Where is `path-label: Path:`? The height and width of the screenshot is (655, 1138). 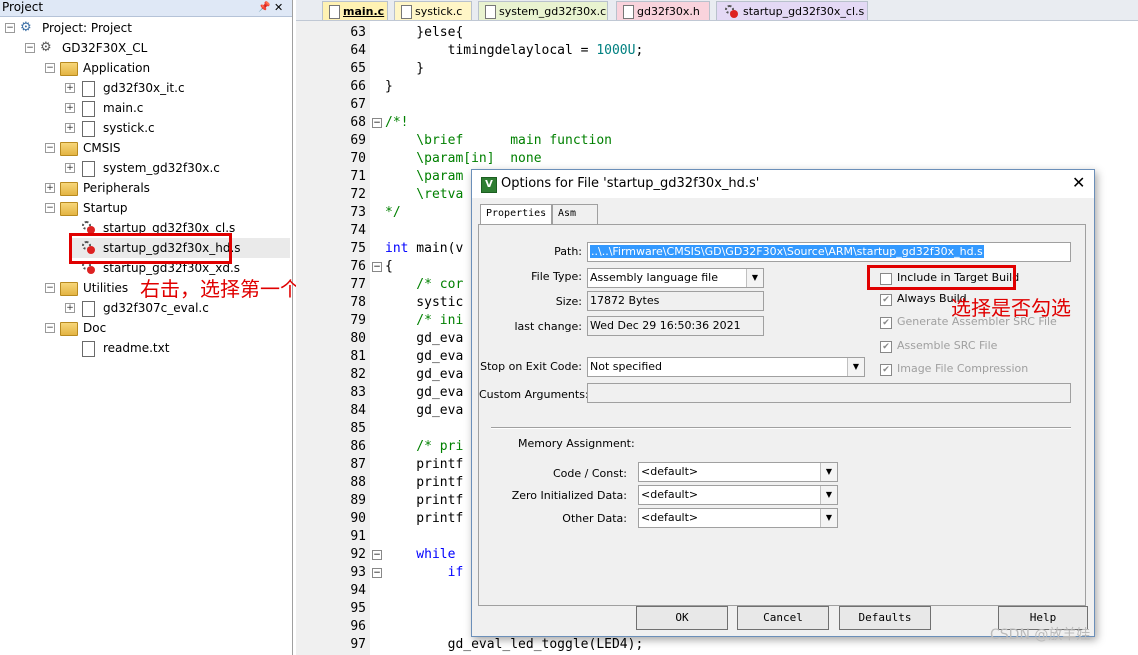
path-label: Path: is located at coordinates (568, 251).